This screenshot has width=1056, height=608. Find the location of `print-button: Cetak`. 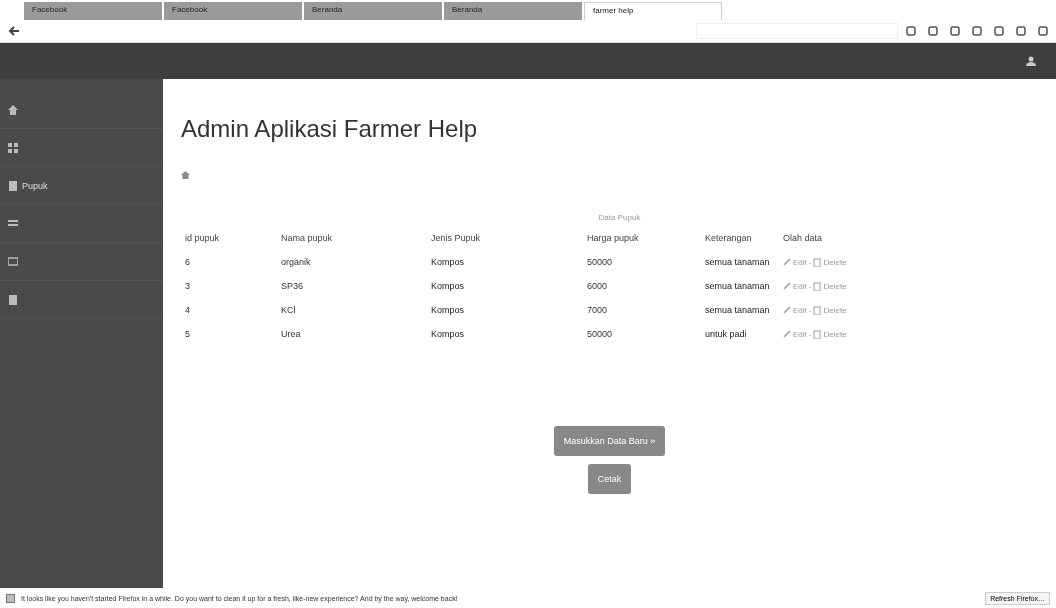

print-button: Cetak is located at coordinates (609, 479).